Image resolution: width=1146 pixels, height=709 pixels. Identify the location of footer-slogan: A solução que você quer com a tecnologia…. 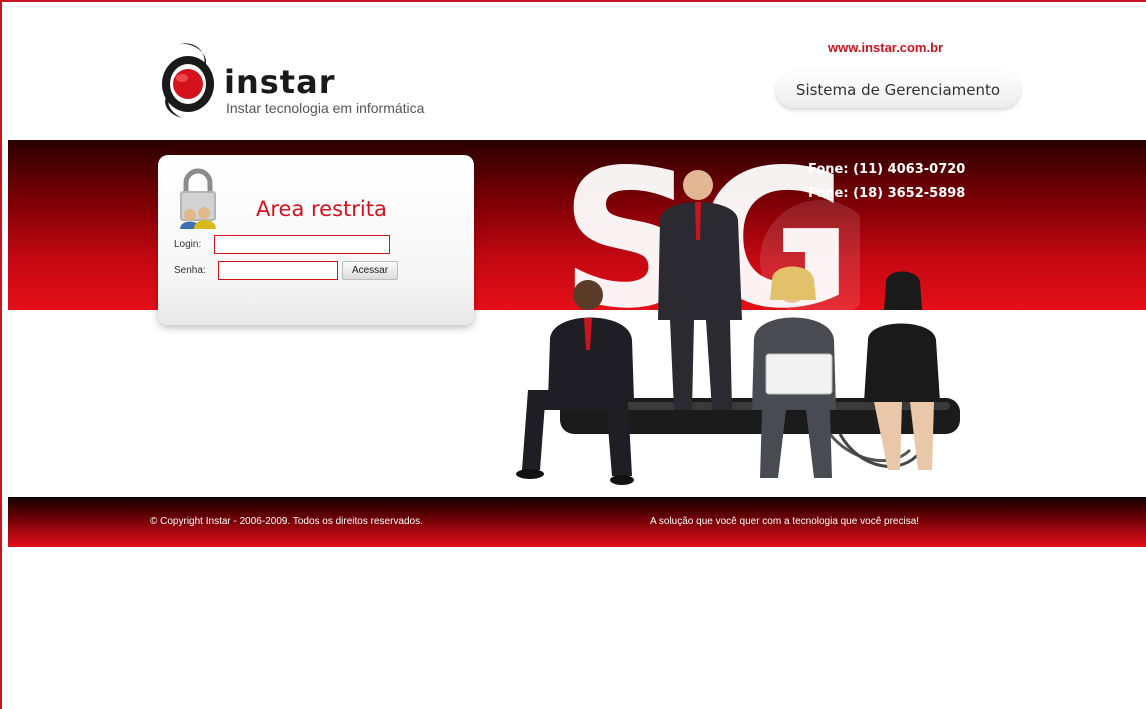
(785, 521).